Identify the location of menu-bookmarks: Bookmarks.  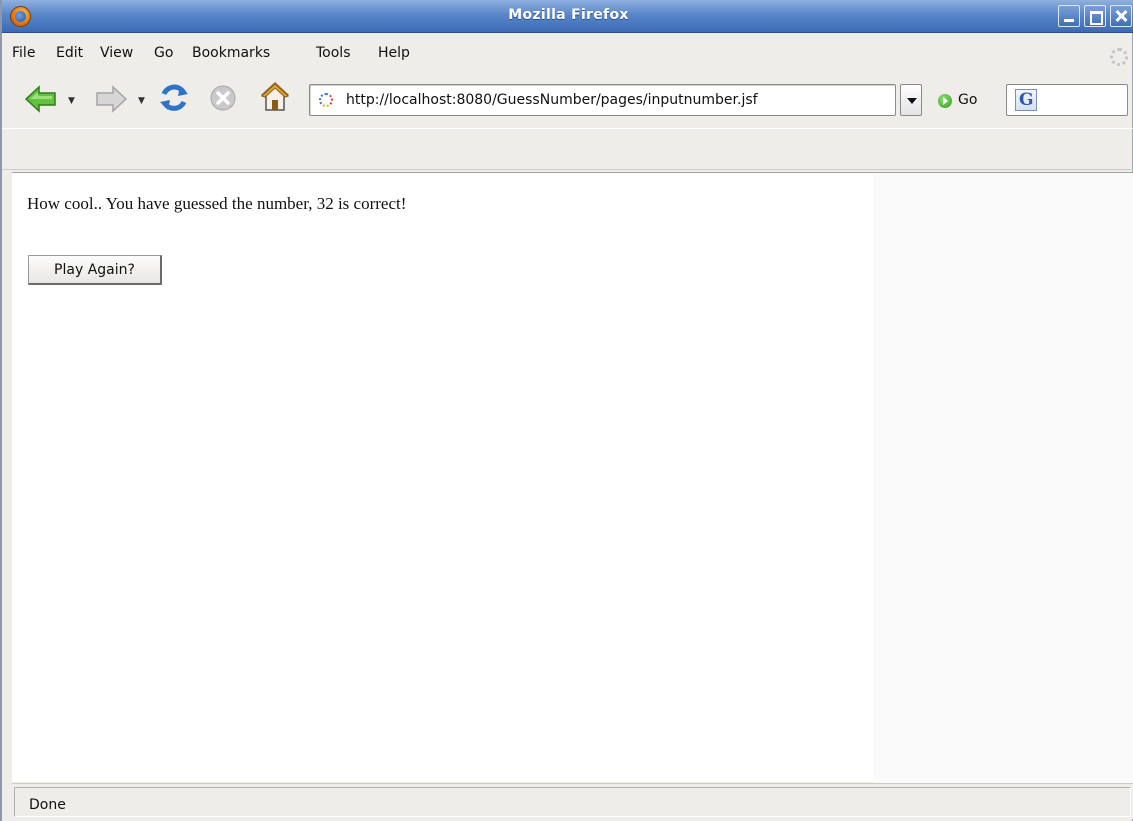
(231, 53).